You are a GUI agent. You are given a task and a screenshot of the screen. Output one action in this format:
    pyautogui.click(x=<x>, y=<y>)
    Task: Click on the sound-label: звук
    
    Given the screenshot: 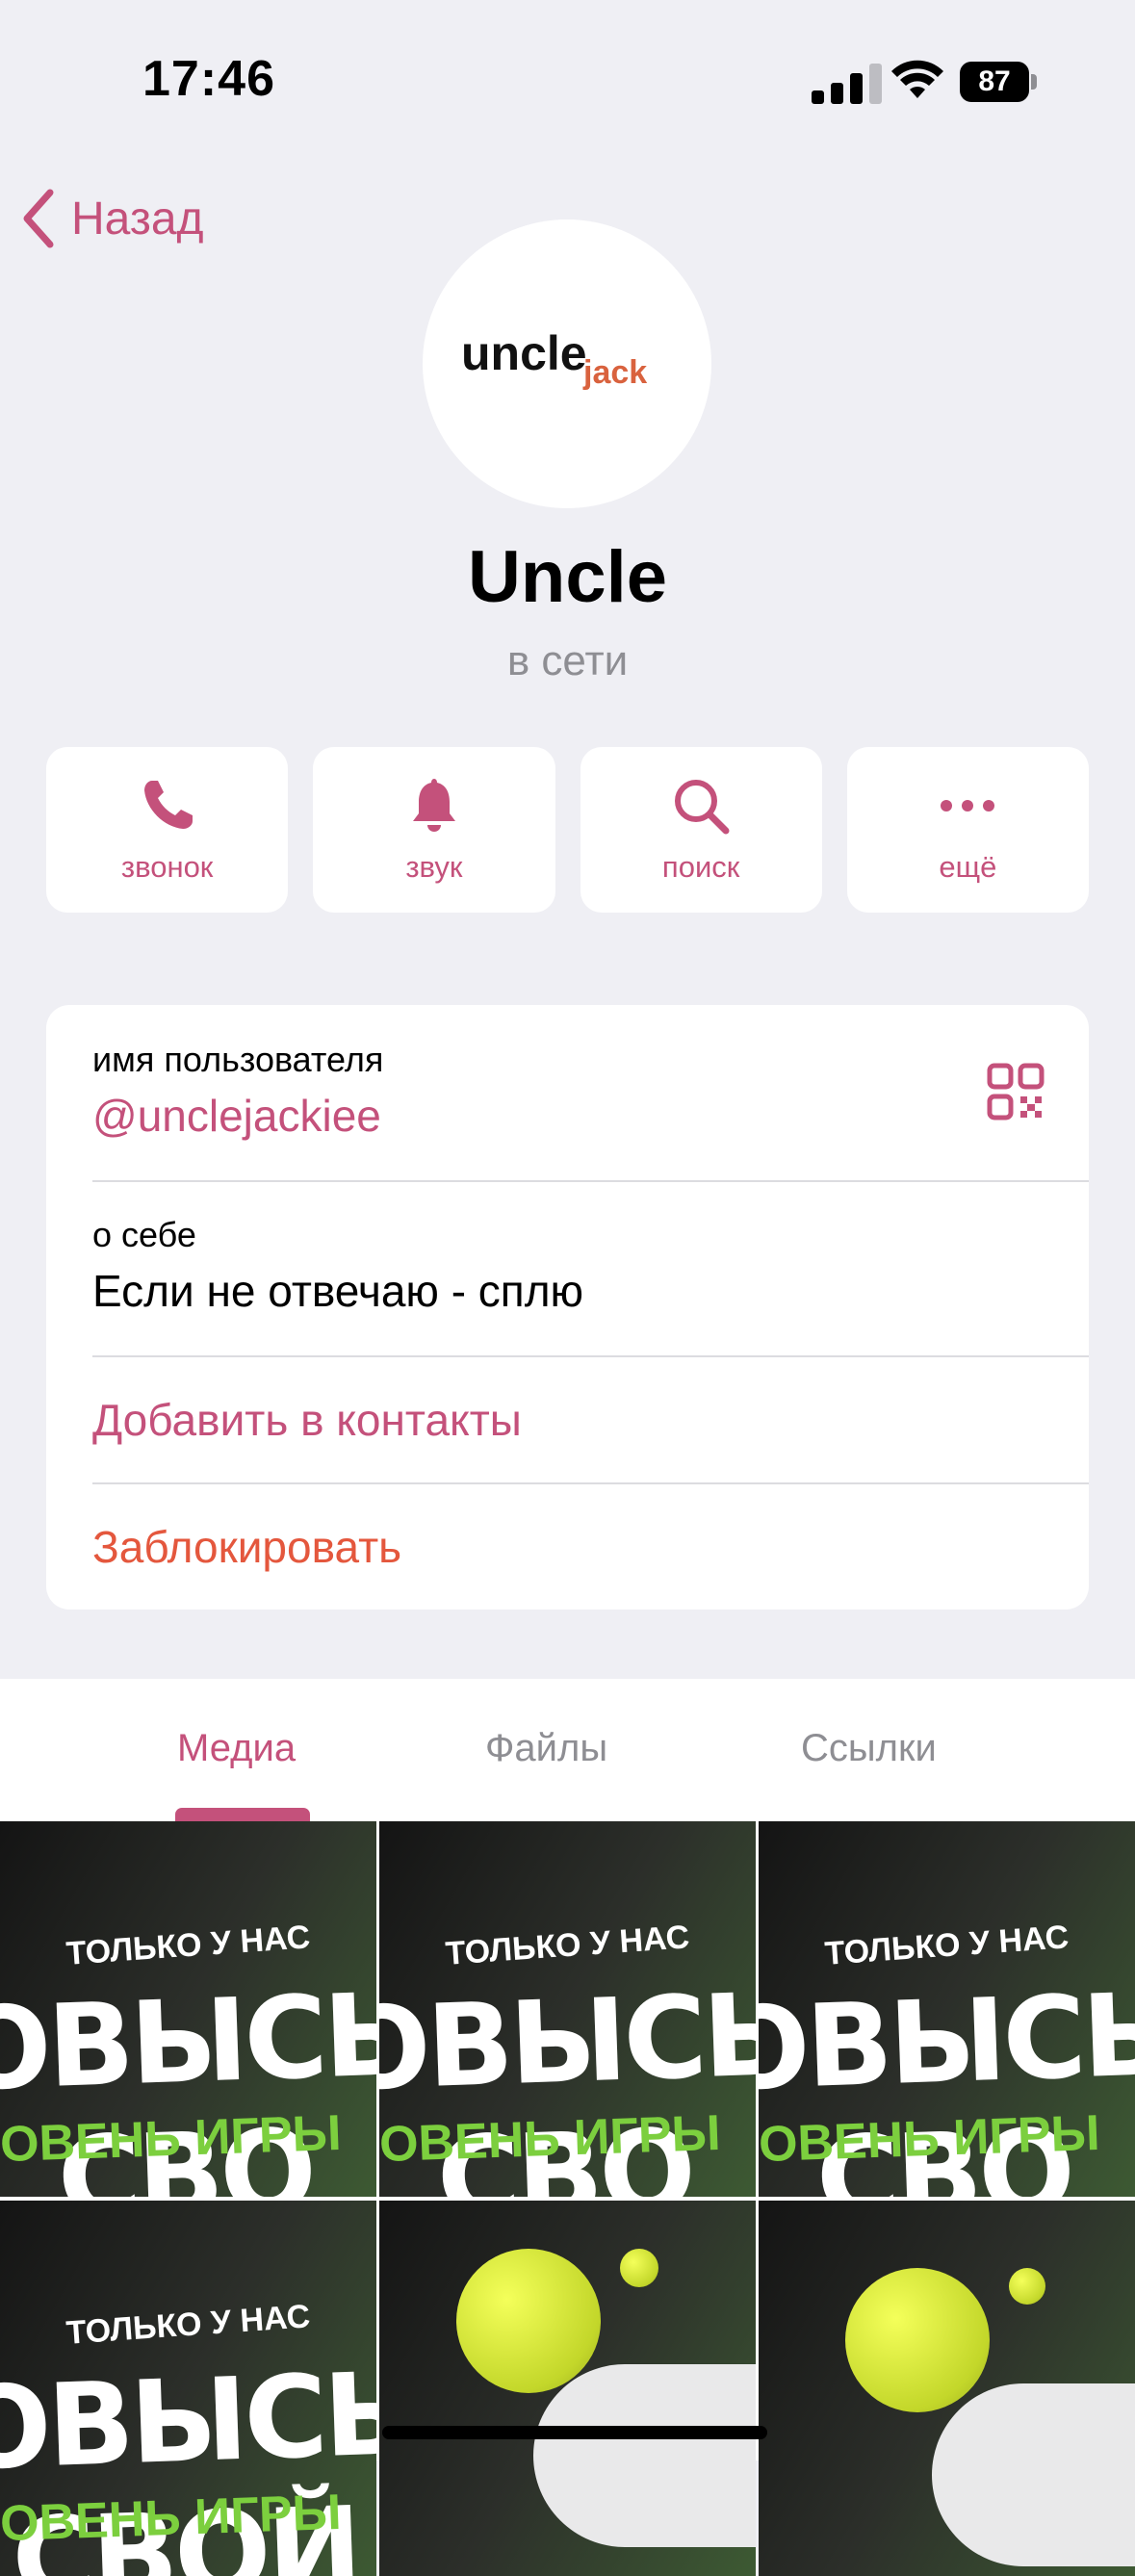 What is the action you would take?
    pyautogui.click(x=434, y=867)
    